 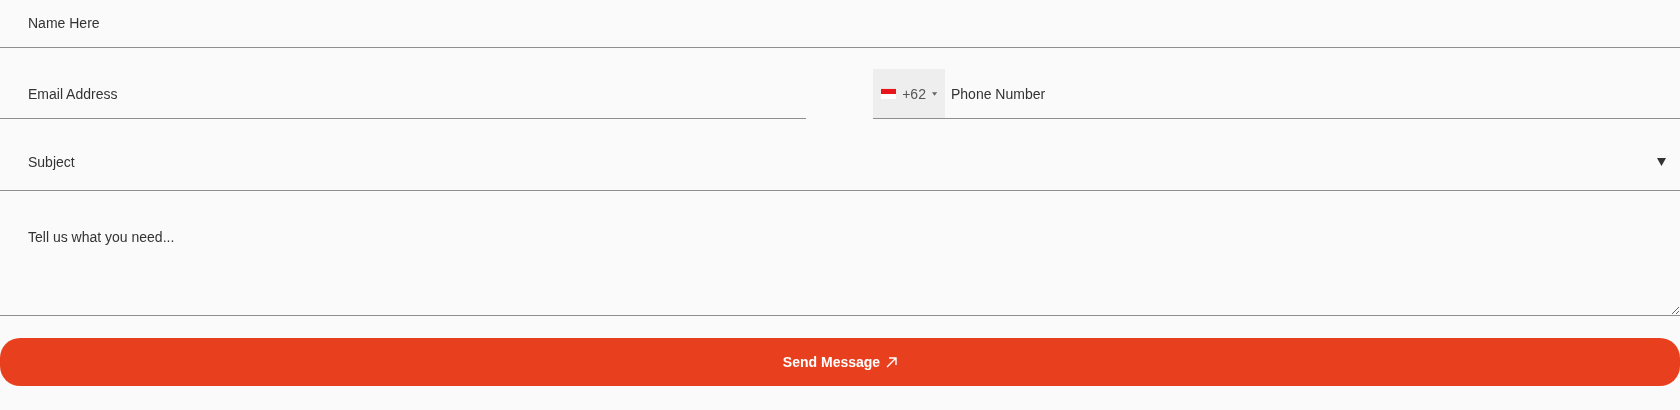 What do you see at coordinates (840, 24) in the screenshot?
I see `name-field: Name Here` at bounding box center [840, 24].